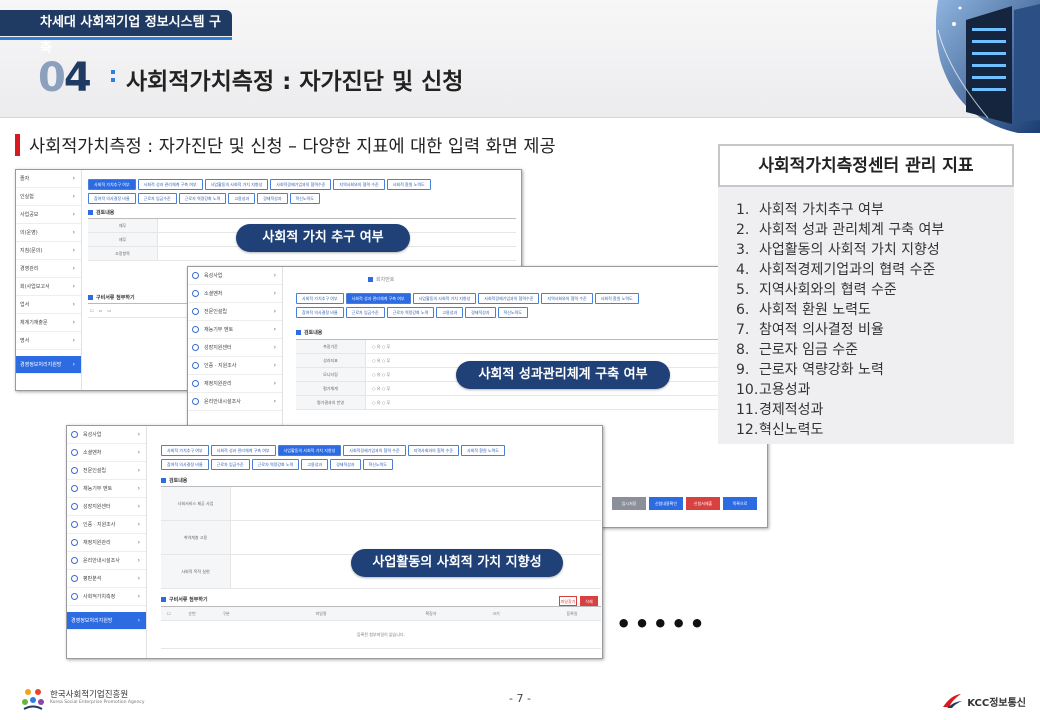  I want to click on attachment-heading: 구비서류 첨부하기, so click(184, 599).